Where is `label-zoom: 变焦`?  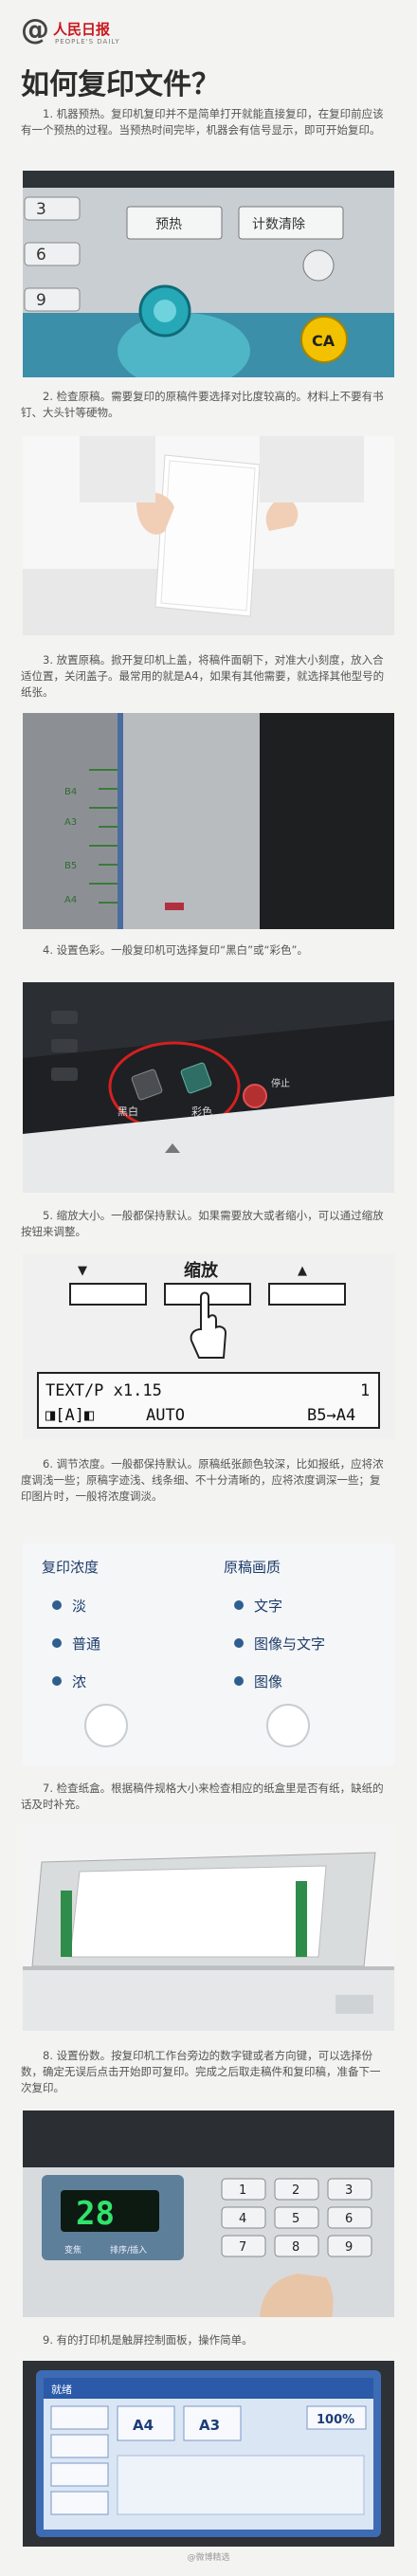
label-zoom: 变焦 is located at coordinates (73, 2250).